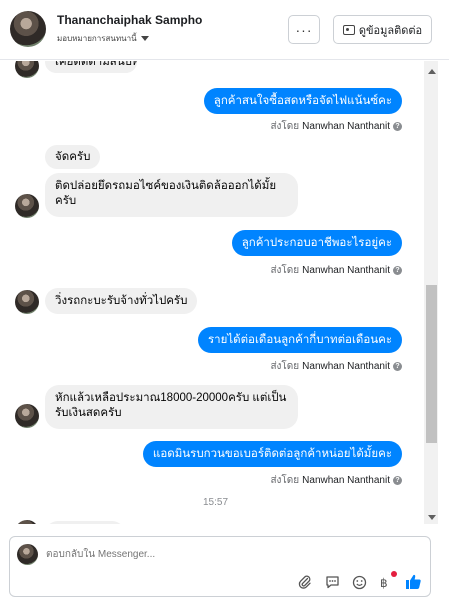 This screenshot has width=449, height=603. What do you see at coordinates (66, 201) in the screenshot?
I see `message-line: ครับ` at bounding box center [66, 201].